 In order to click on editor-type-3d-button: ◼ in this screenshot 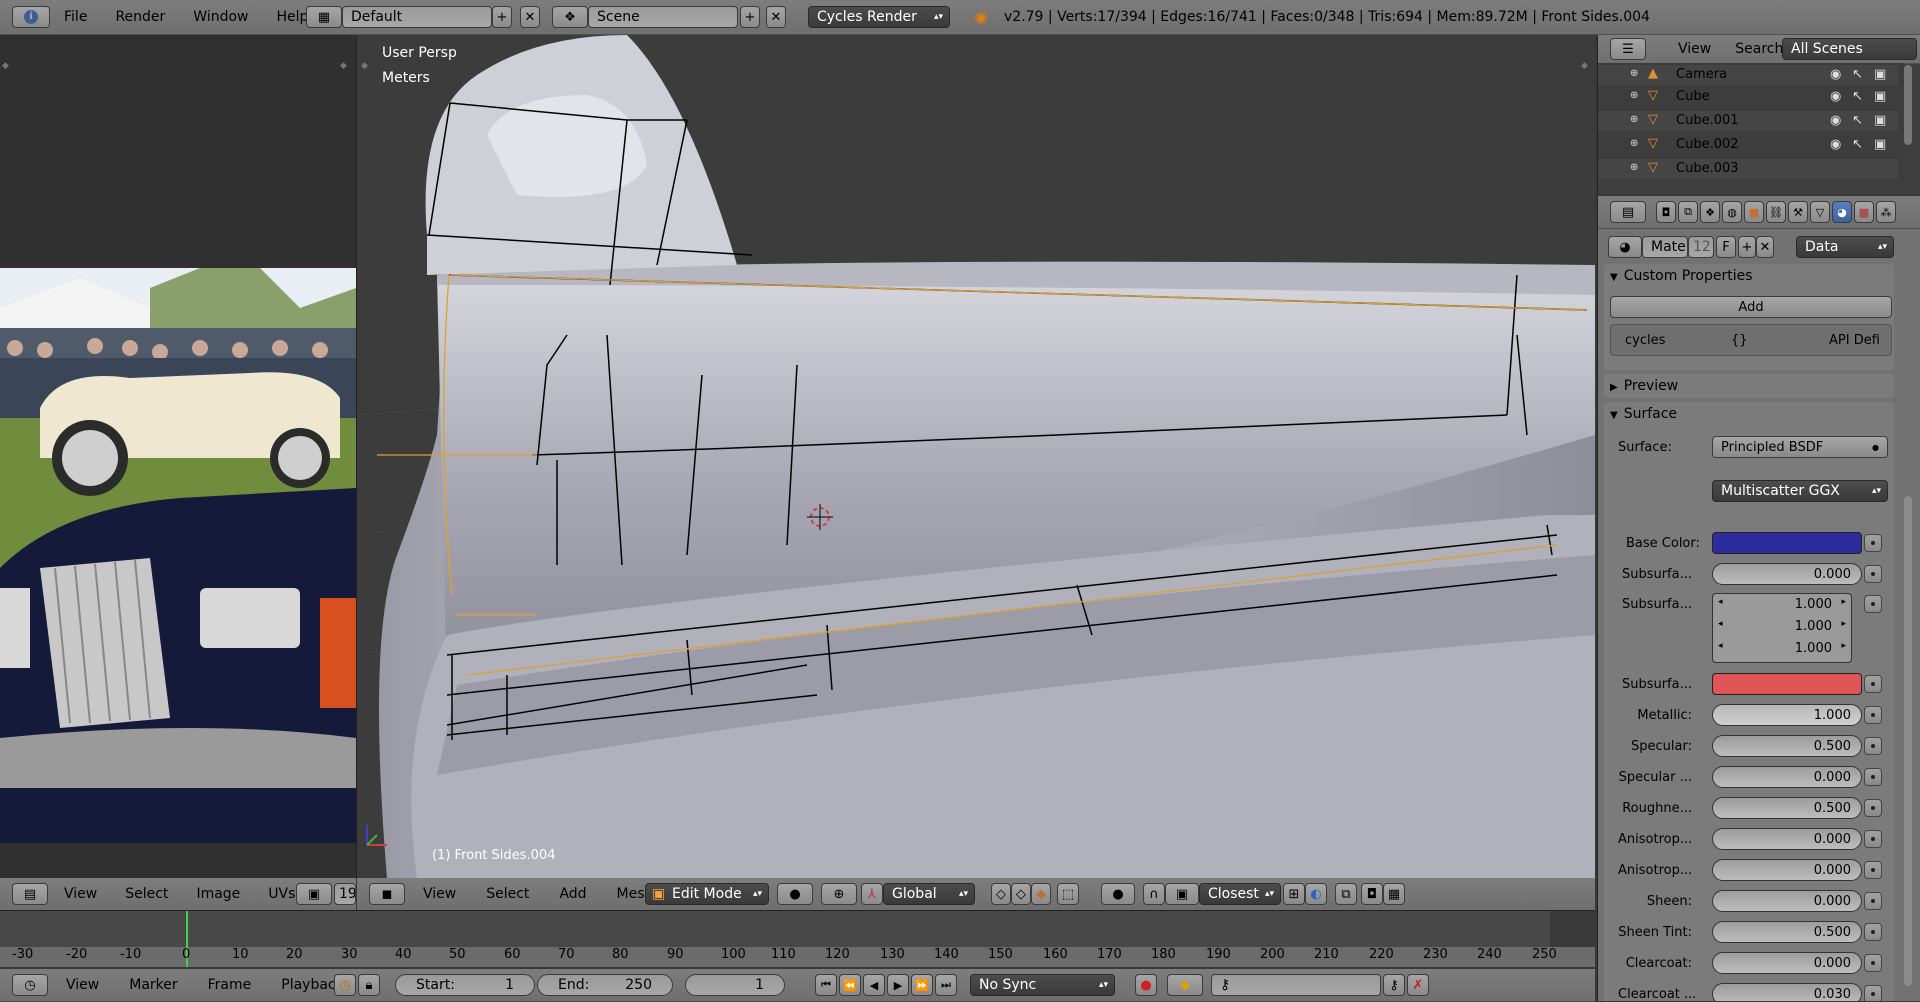, I will do `click(387, 894)`.